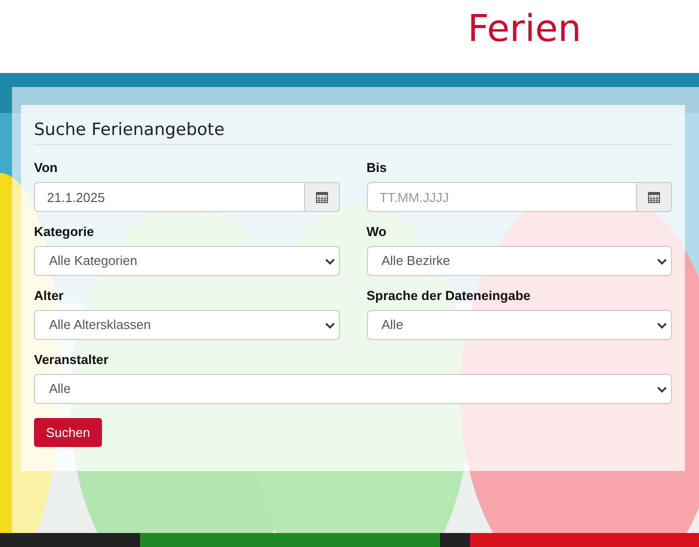 This screenshot has width=699, height=547. I want to click on date-field: TT.MM.JJJJ, so click(501, 197).